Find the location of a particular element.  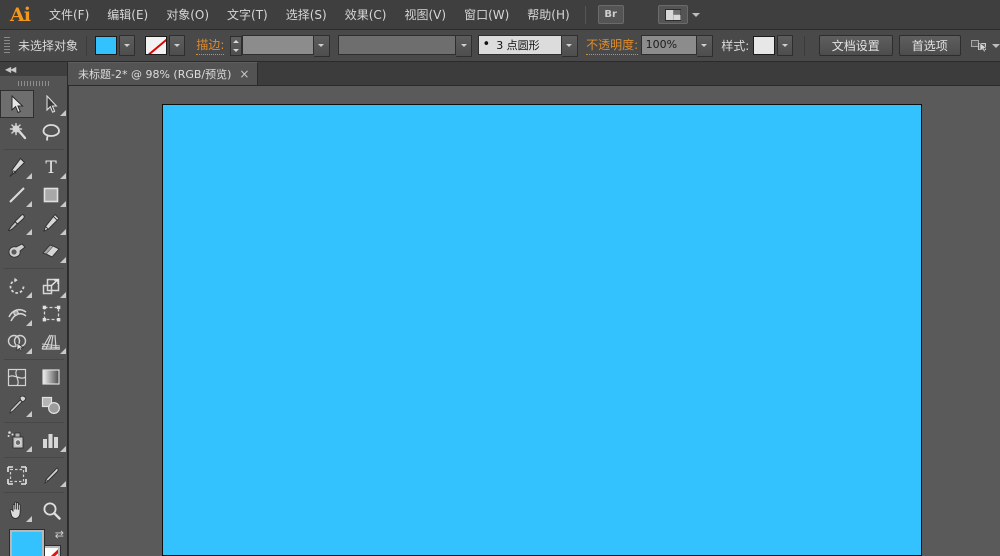

direct-selection-tool is located at coordinates (51, 104).